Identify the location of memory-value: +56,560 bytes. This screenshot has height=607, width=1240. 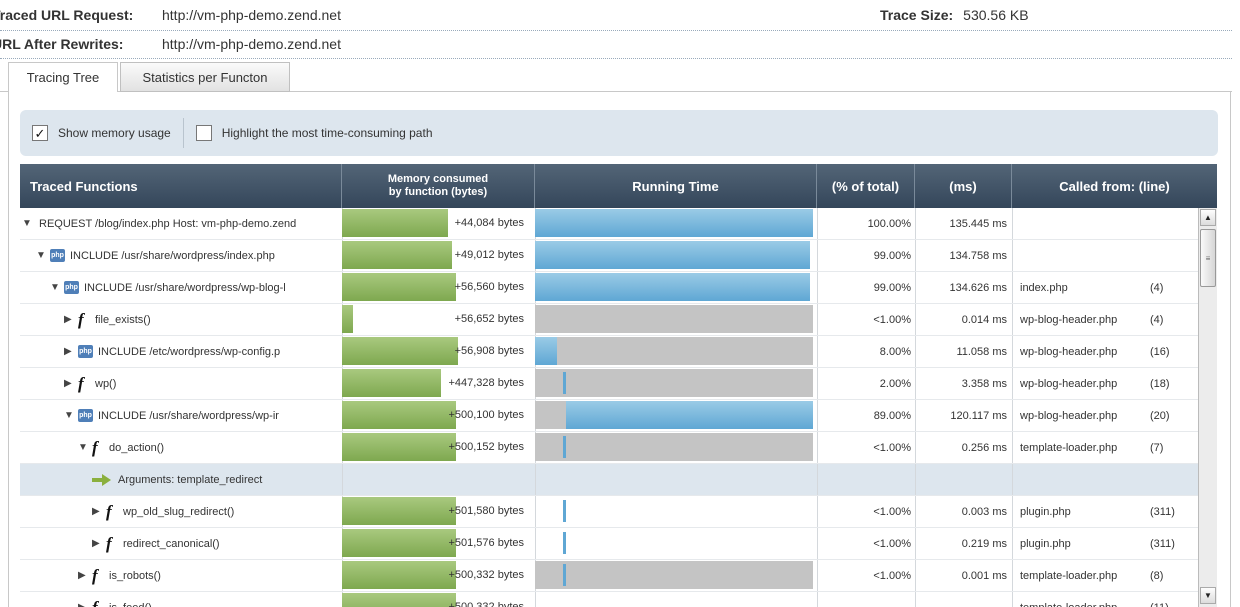
(489, 287).